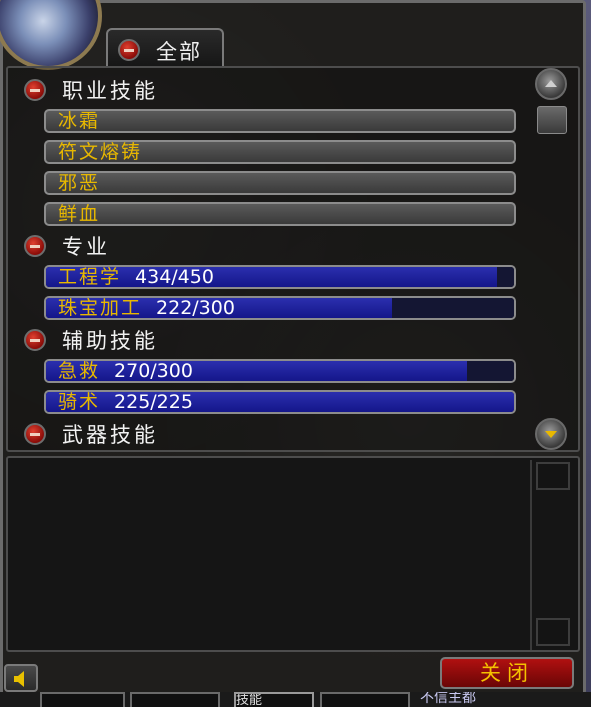  Describe the element at coordinates (110, 91) in the screenshot. I see `category-label: 职业技能` at that location.